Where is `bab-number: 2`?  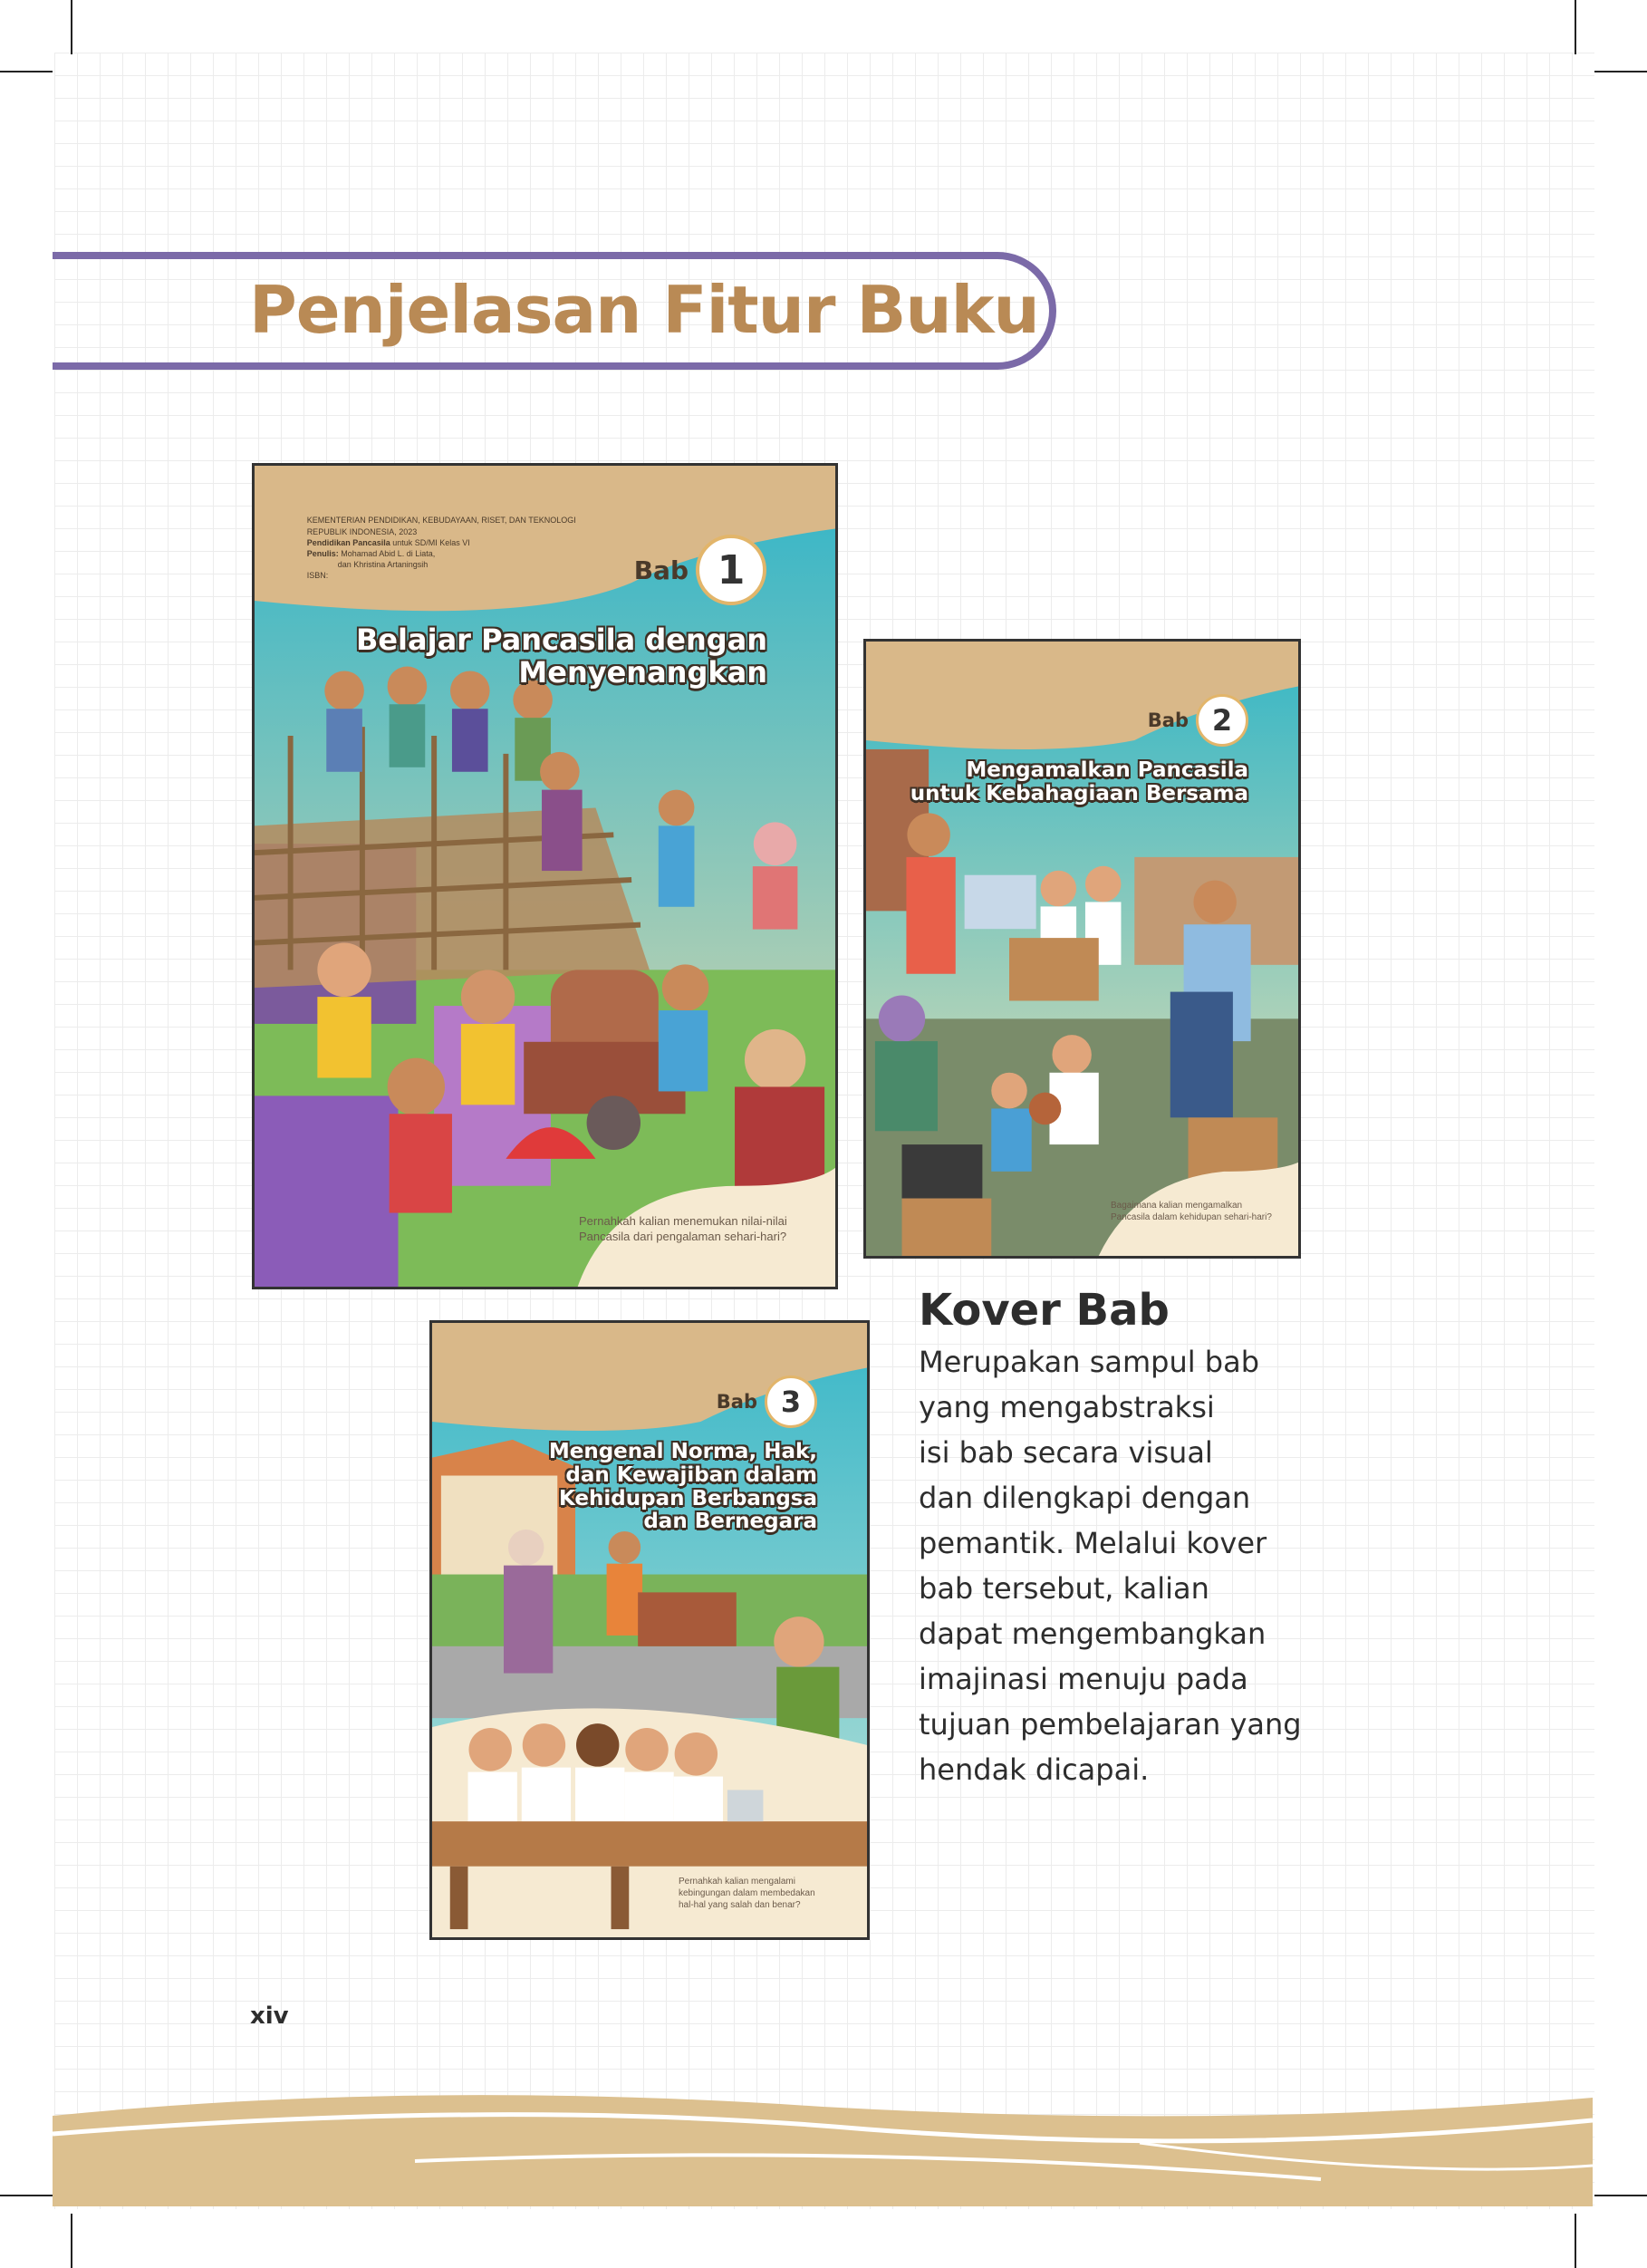
bab-number: 2 is located at coordinates (1222, 720).